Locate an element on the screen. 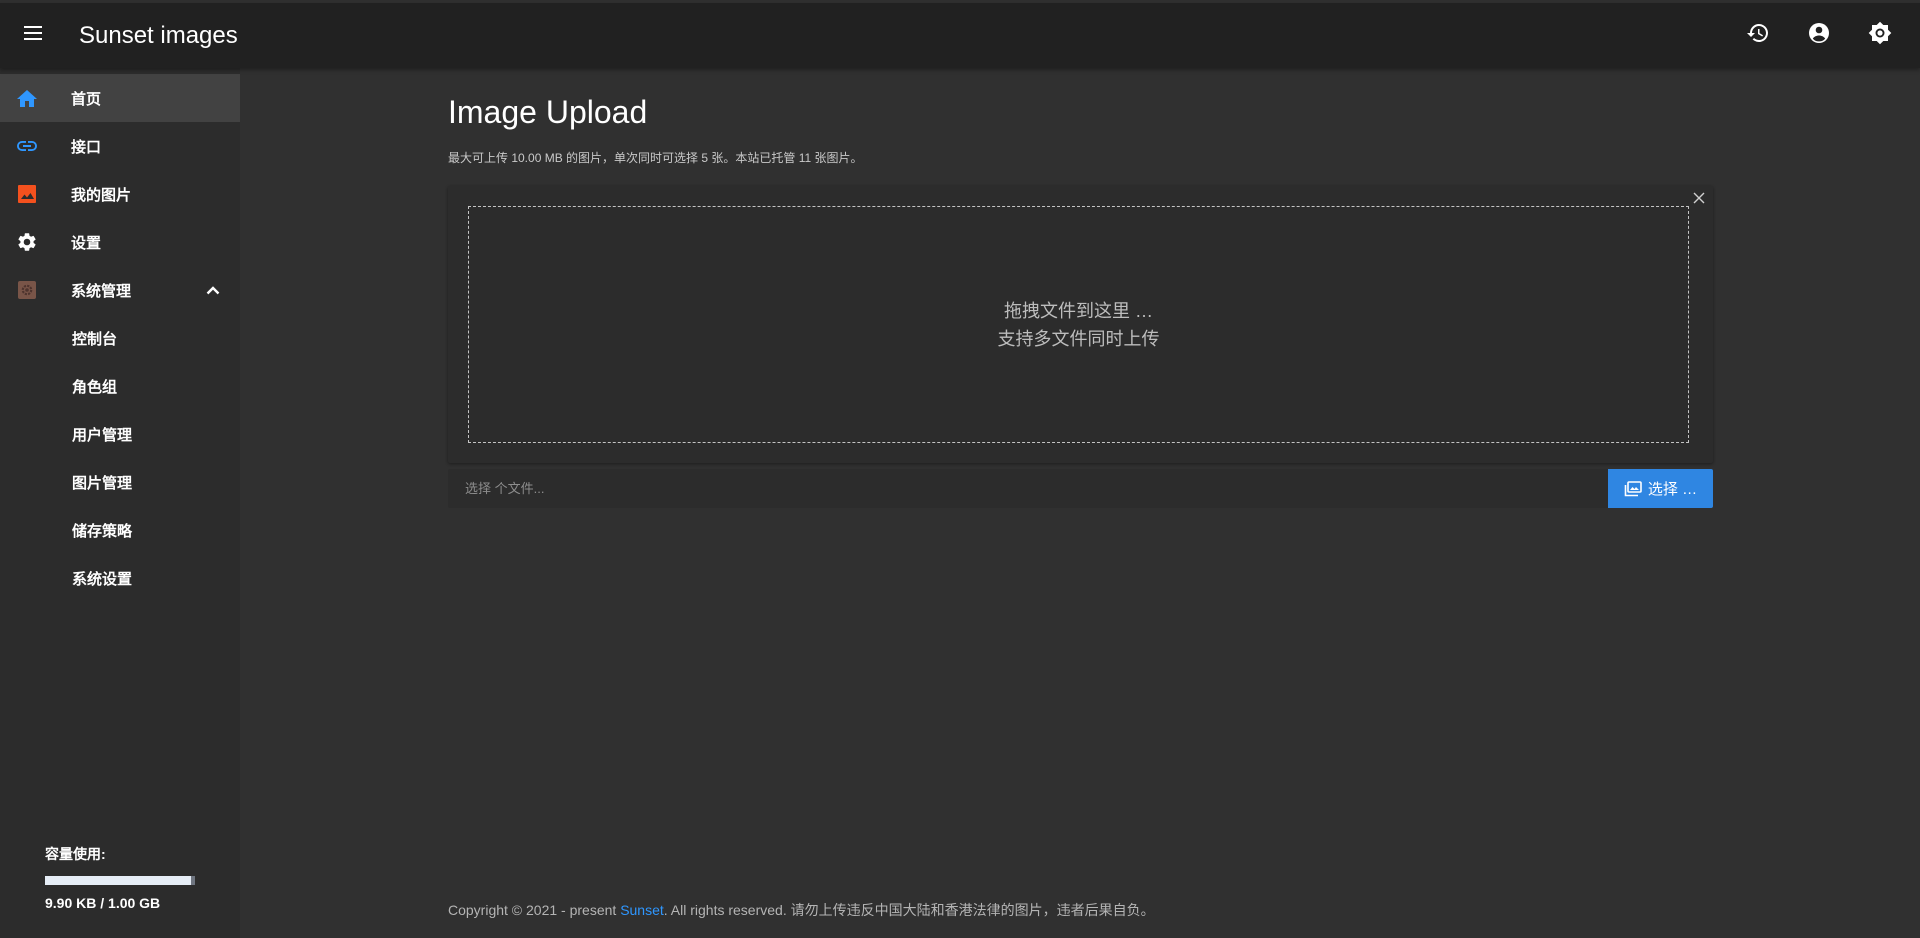 This screenshot has height=938, width=1920. sidebar-subitem-users: 用户管理 is located at coordinates (120, 434).